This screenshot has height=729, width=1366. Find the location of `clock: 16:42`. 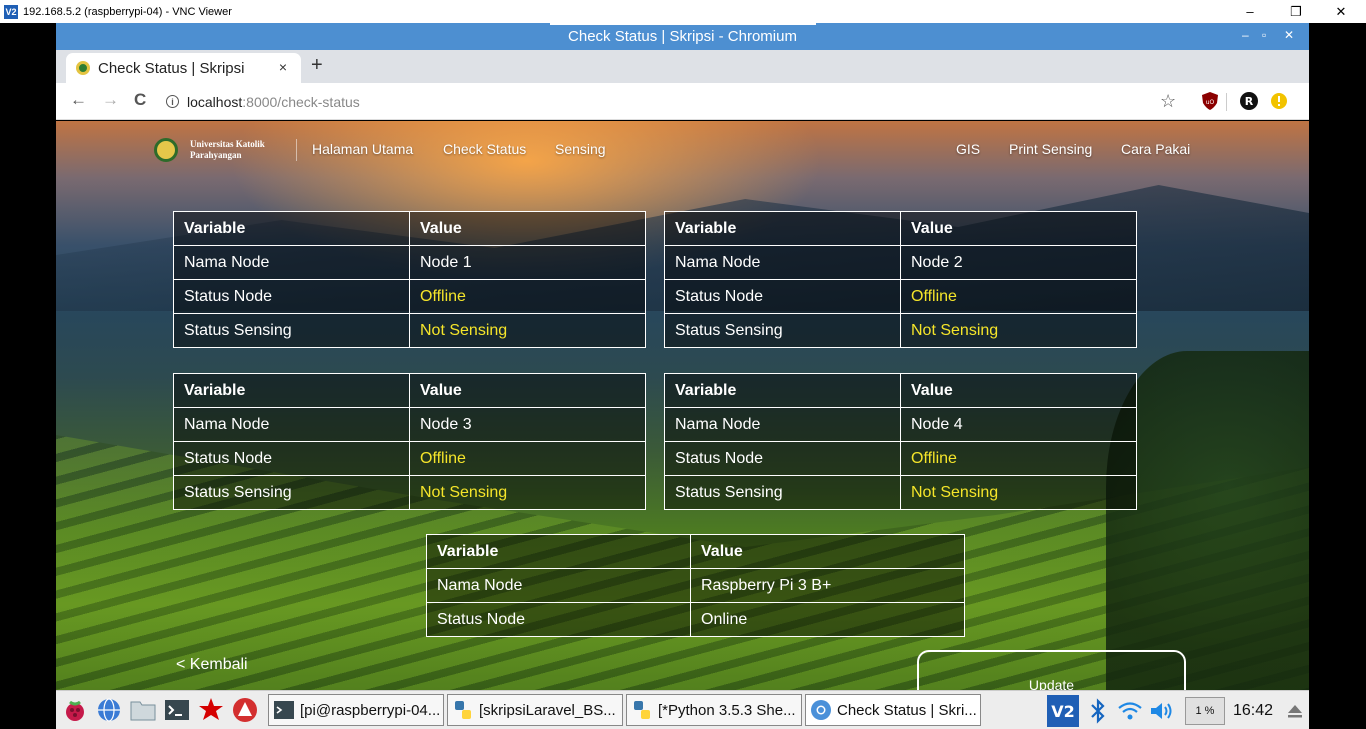

clock: 16:42 is located at coordinates (1253, 711).